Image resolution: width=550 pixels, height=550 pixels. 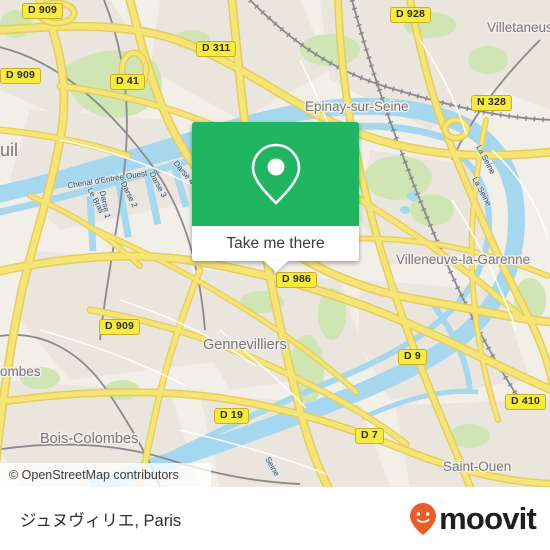 What do you see at coordinates (297, 280) in the screenshot?
I see `road-shield: D 986` at bounding box center [297, 280].